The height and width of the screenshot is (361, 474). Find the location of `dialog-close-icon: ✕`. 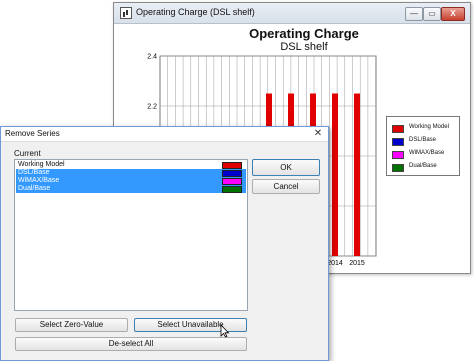

dialog-close-icon: ✕ is located at coordinates (318, 134).